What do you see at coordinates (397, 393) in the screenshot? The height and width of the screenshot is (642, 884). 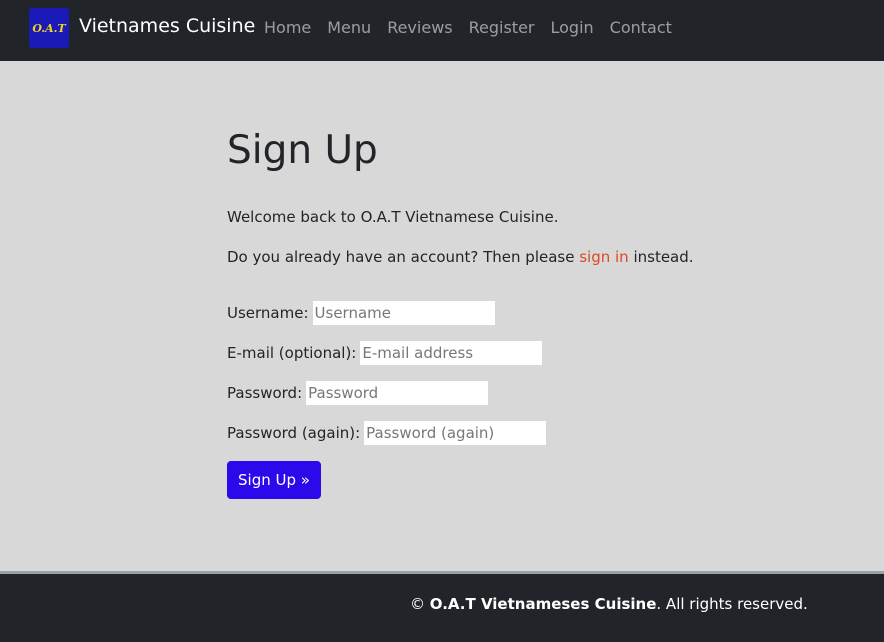 I see `password-input` at bounding box center [397, 393].